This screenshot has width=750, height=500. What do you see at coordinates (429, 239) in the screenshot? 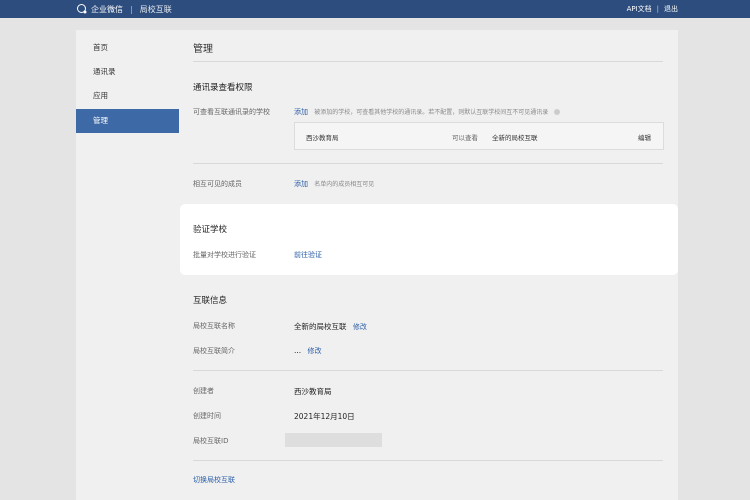
I see `verify-school-section: 验证学校 批量对学校进行验证 前往验证` at bounding box center [429, 239].